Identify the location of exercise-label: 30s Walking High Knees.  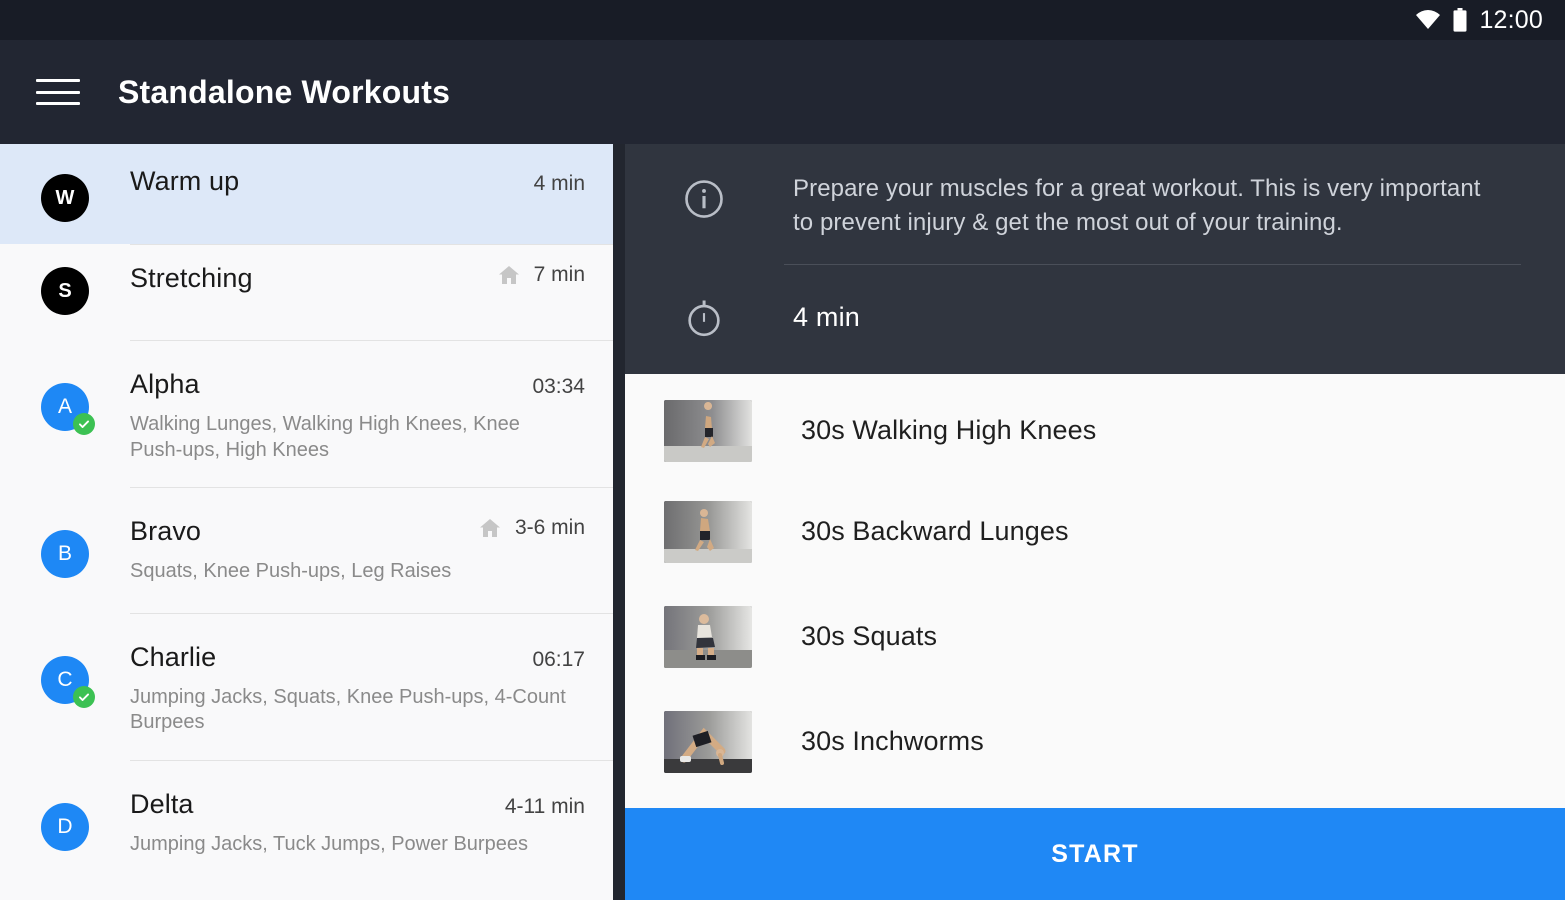
(949, 430).